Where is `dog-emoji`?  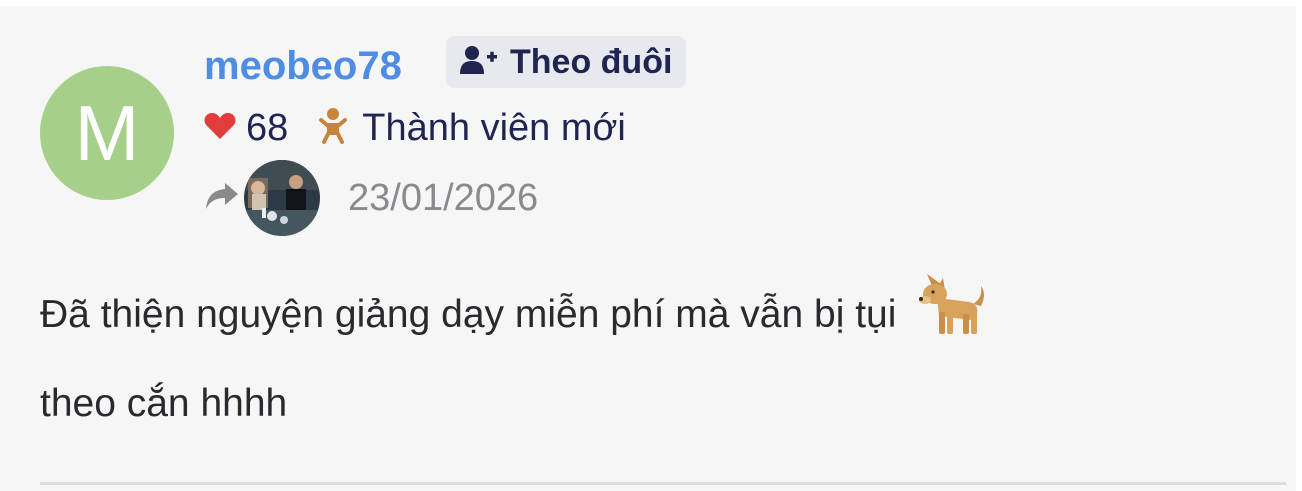 dog-emoji is located at coordinates (952, 316).